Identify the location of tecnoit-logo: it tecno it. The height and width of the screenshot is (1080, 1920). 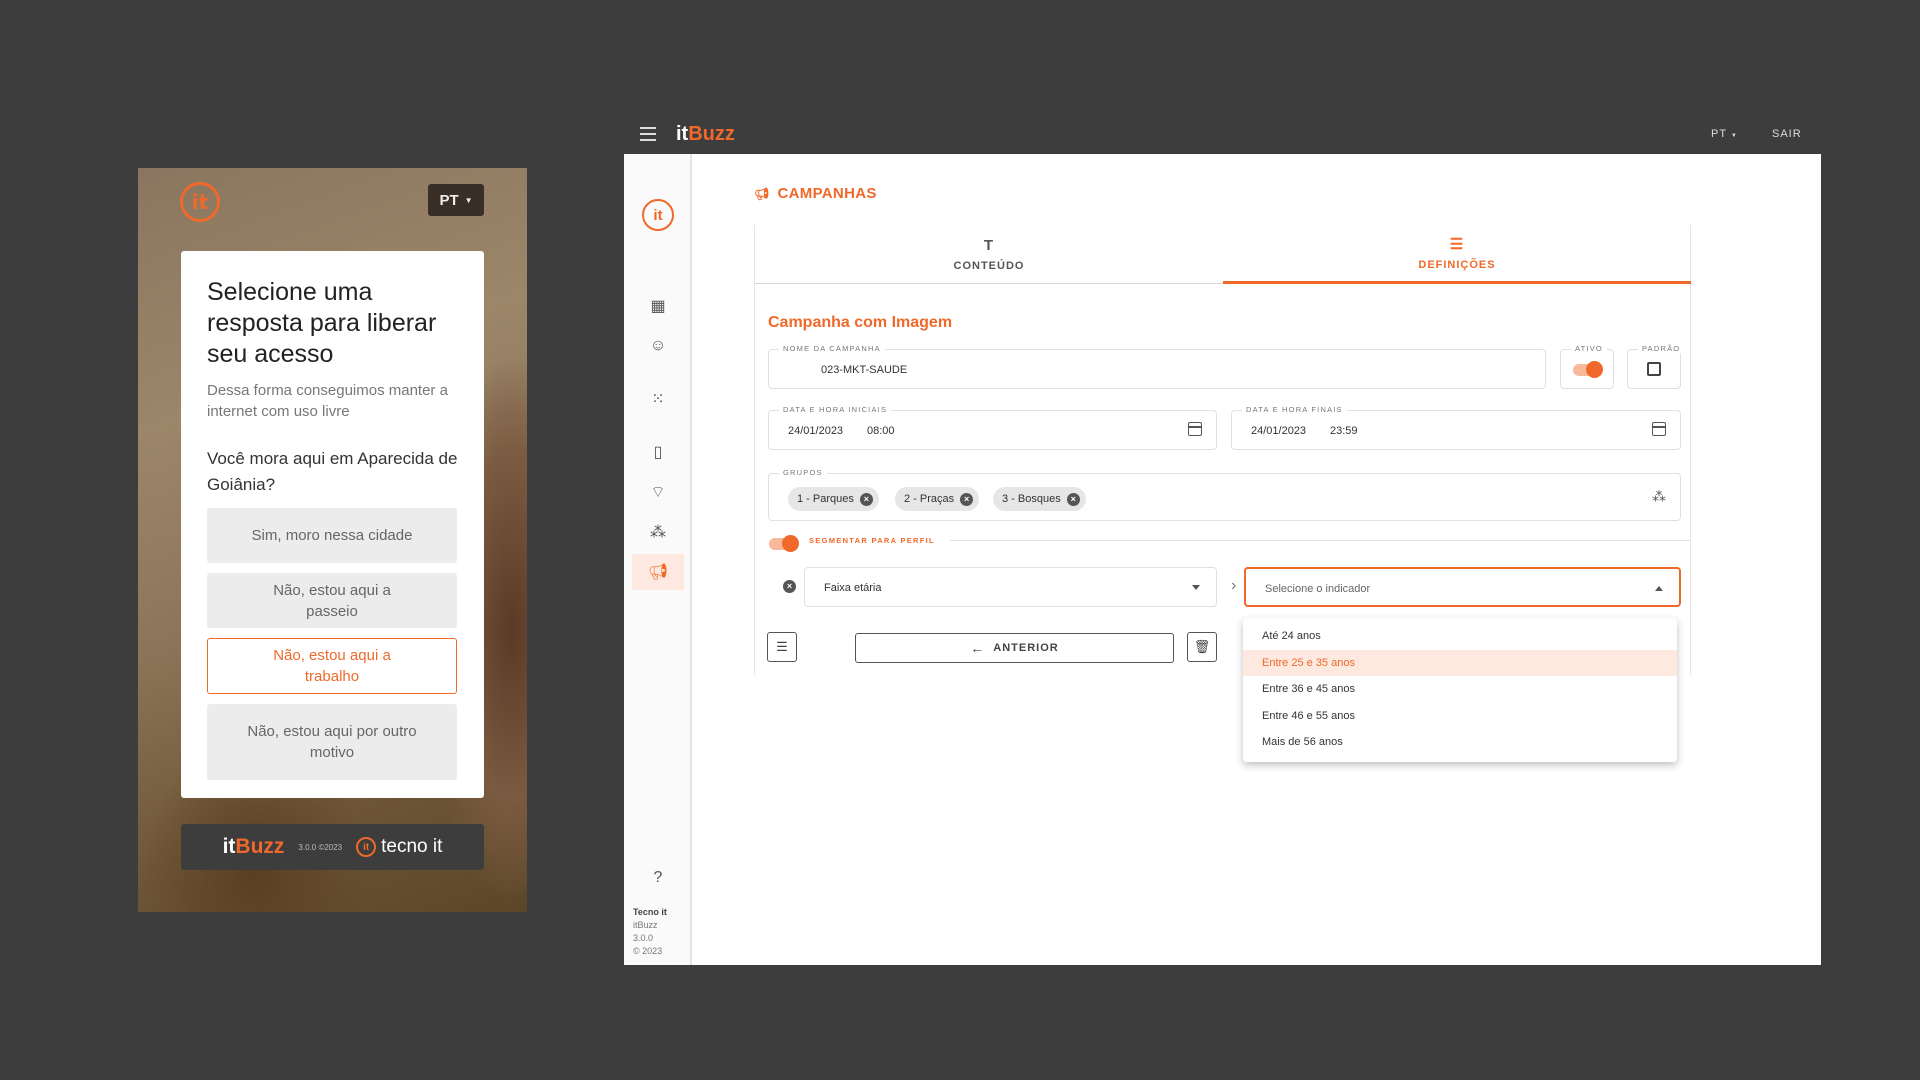
(399, 847).